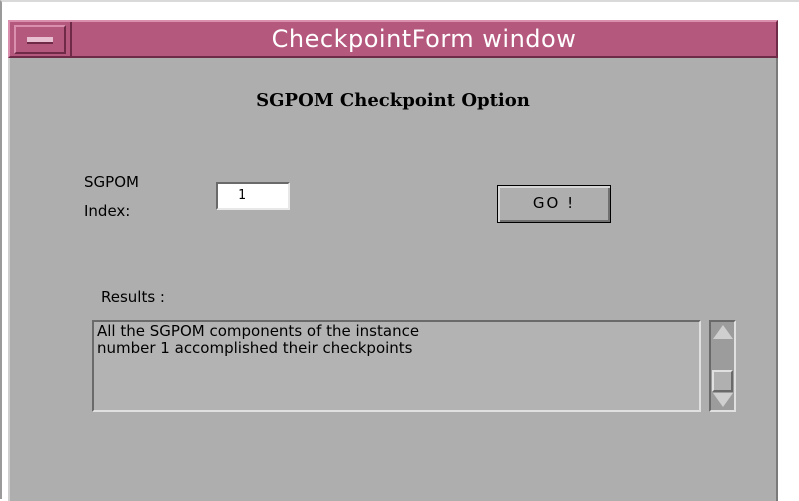 The width and height of the screenshot is (799, 501). I want to click on title-bar: CheckpointForm window, so click(393, 39).